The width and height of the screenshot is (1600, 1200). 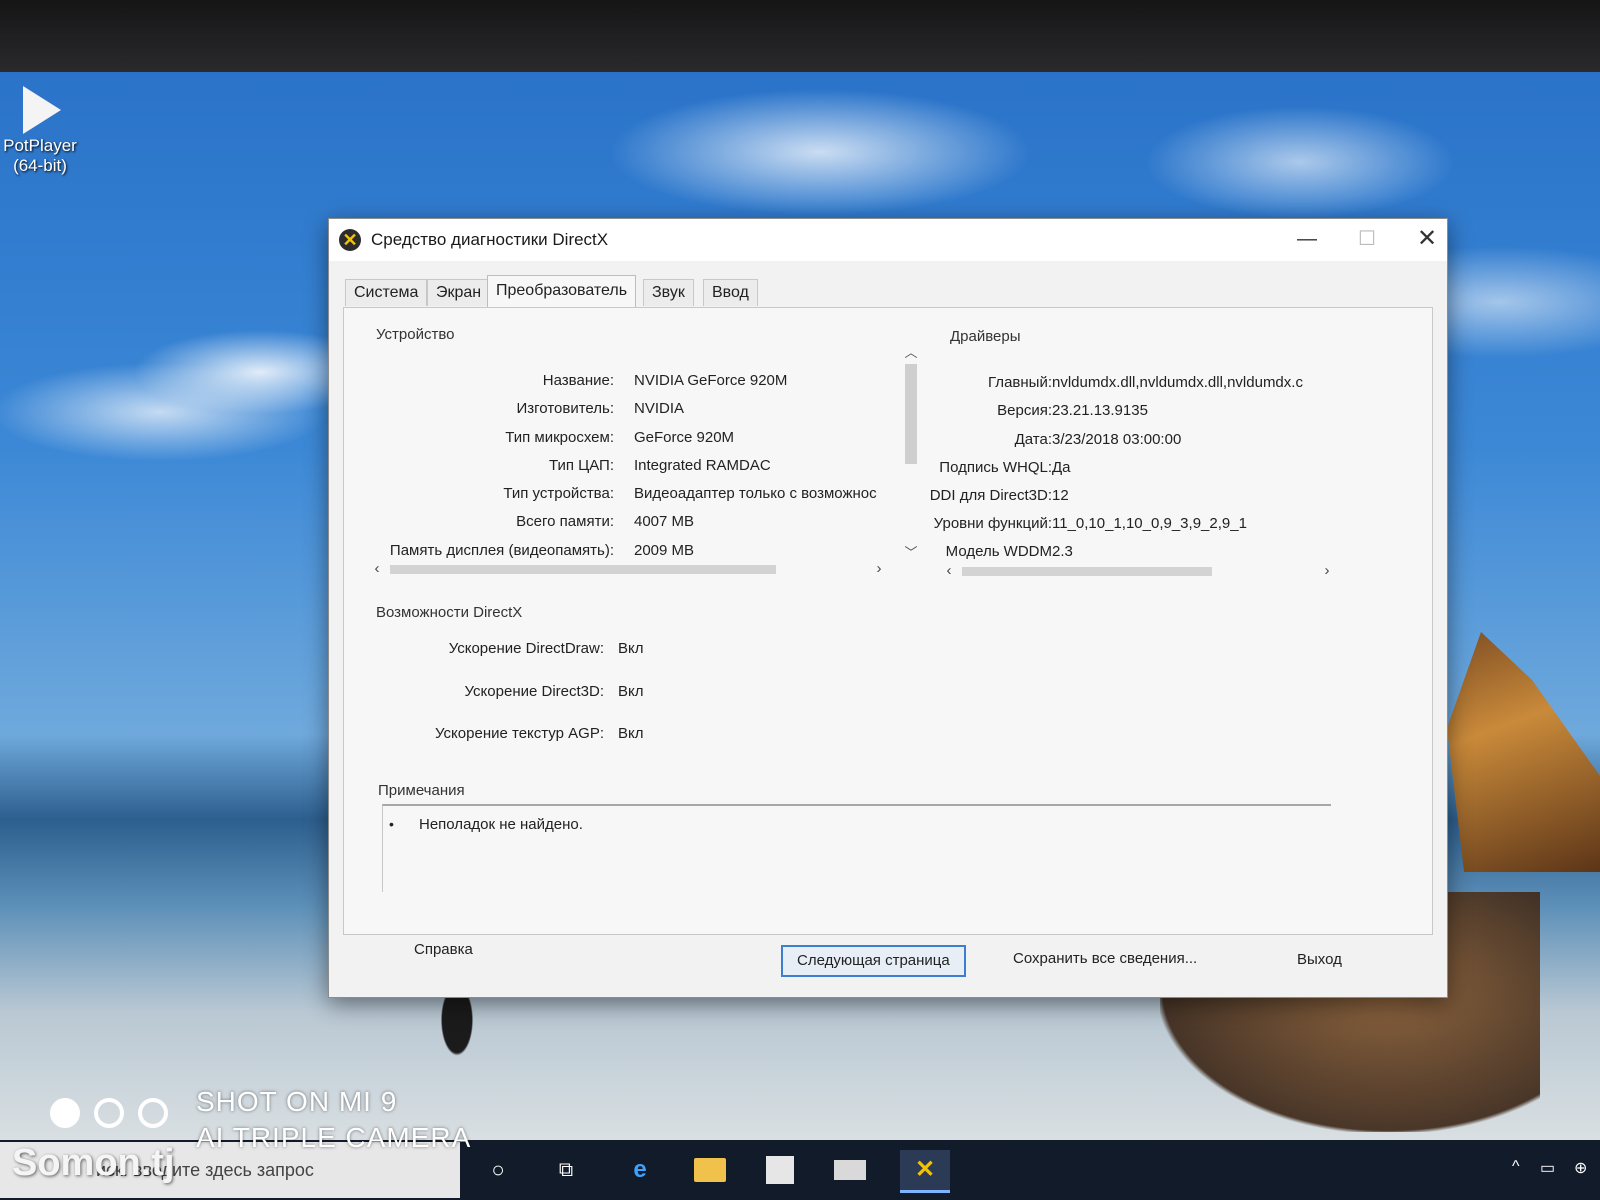 I want to click on help-button: Справка, so click(x=443, y=950).